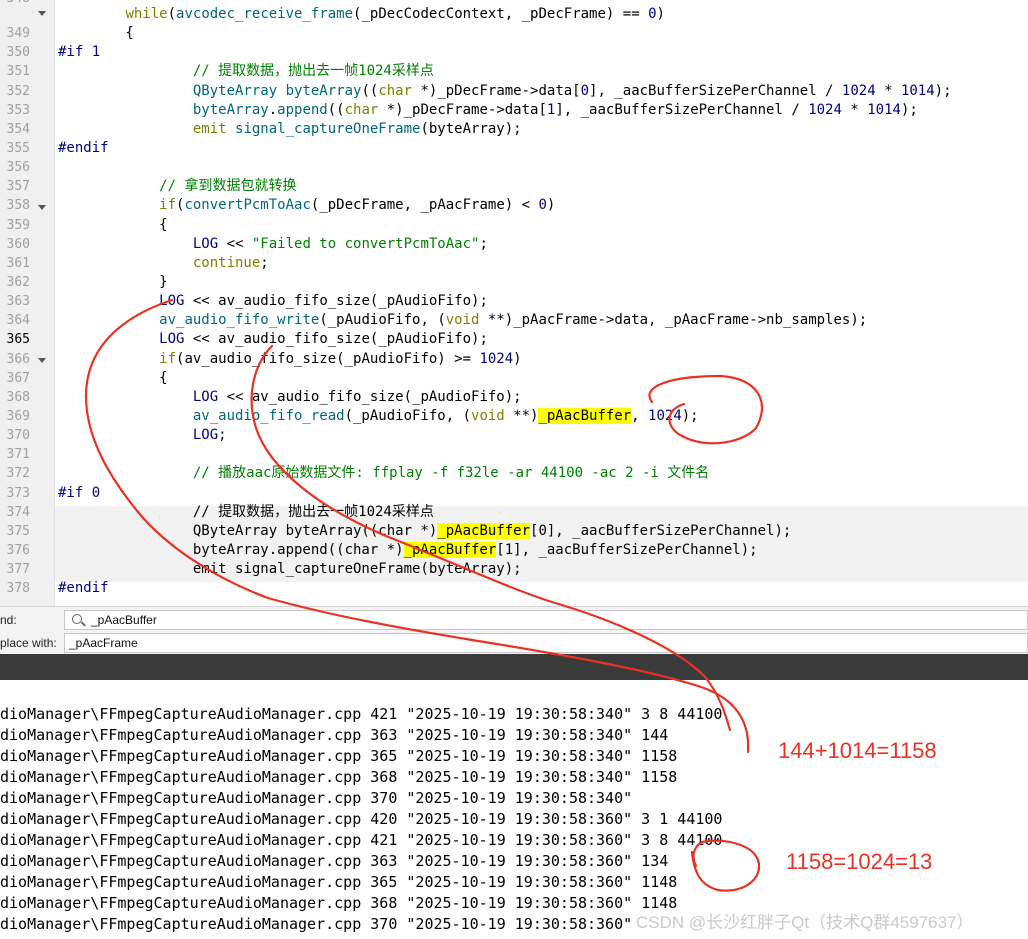 Image resolution: width=1028 pixels, height=939 pixels. Describe the element at coordinates (18, 186) in the screenshot. I see `line-number: 357` at that location.